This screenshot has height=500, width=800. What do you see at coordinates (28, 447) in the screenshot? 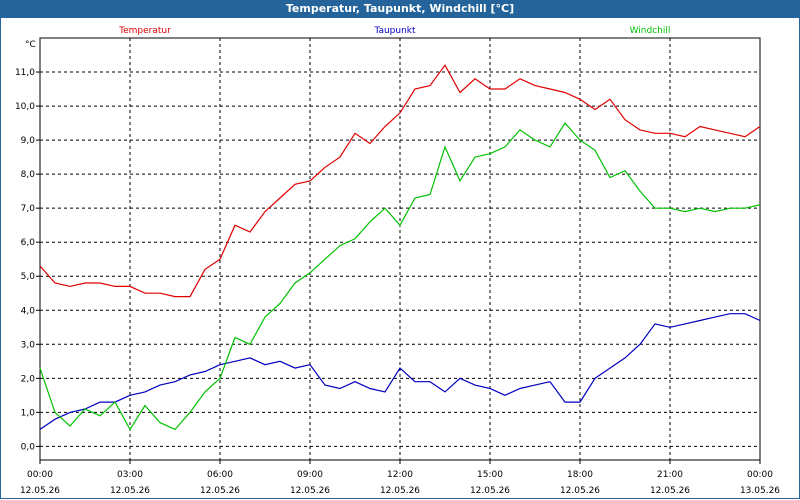
I see `y-tick-label: 0,0` at bounding box center [28, 447].